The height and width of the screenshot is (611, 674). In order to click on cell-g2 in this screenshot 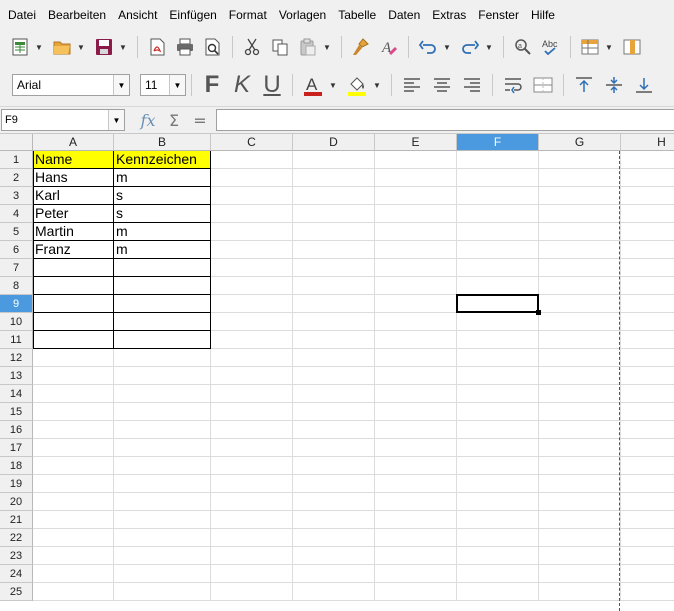, I will do `click(580, 178)`.